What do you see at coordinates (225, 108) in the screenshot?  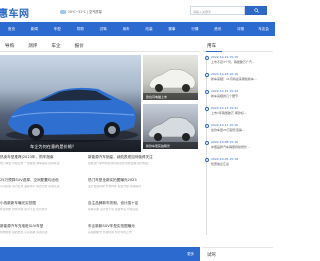 I see `timeline-time: 2022-10-13 15:31` at bounding box center [225, 108].